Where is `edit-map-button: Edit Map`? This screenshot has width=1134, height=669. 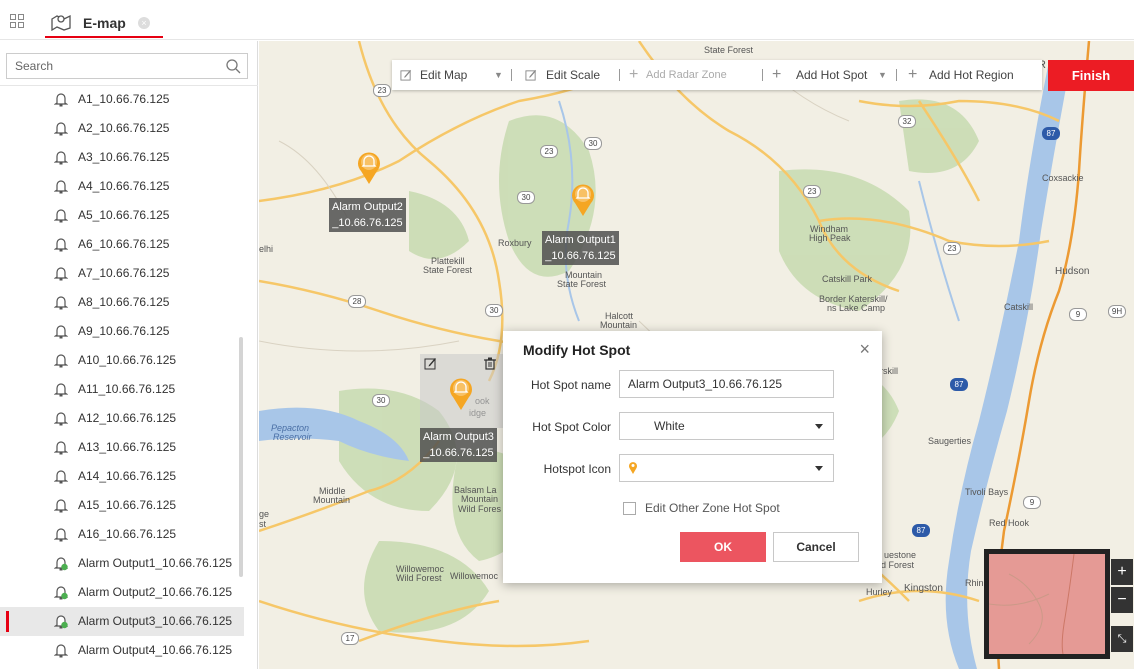
edit-map-button: Edit Map is located at coordinates (443, 75).